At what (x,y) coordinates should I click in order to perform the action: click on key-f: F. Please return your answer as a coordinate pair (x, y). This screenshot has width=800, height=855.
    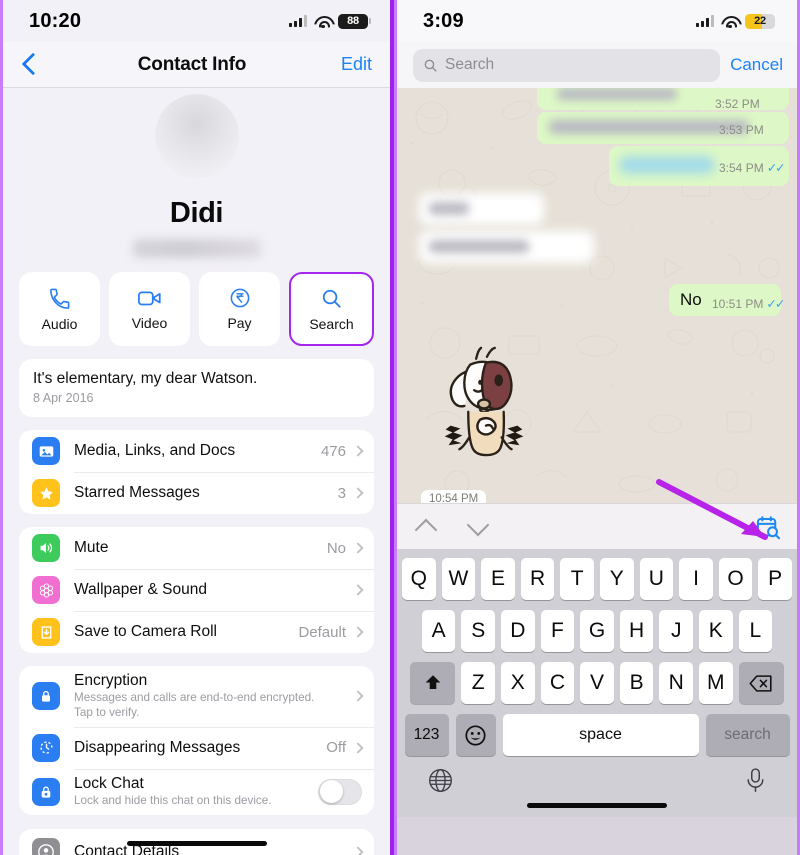
    Looking at the image, I should click on (557, 631).